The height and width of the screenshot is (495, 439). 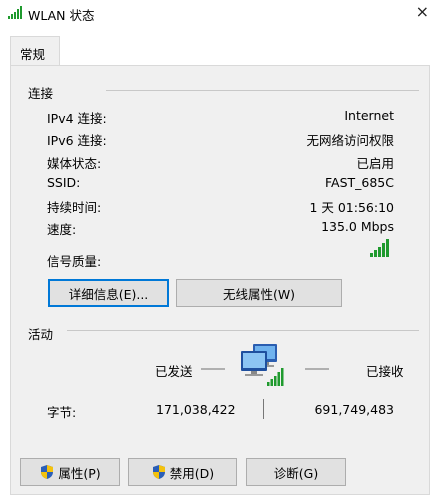 What do you see at coordinates (385, 371) in the screenshot?
I see `received-label: 已接收` at bounding box center [385, 371].